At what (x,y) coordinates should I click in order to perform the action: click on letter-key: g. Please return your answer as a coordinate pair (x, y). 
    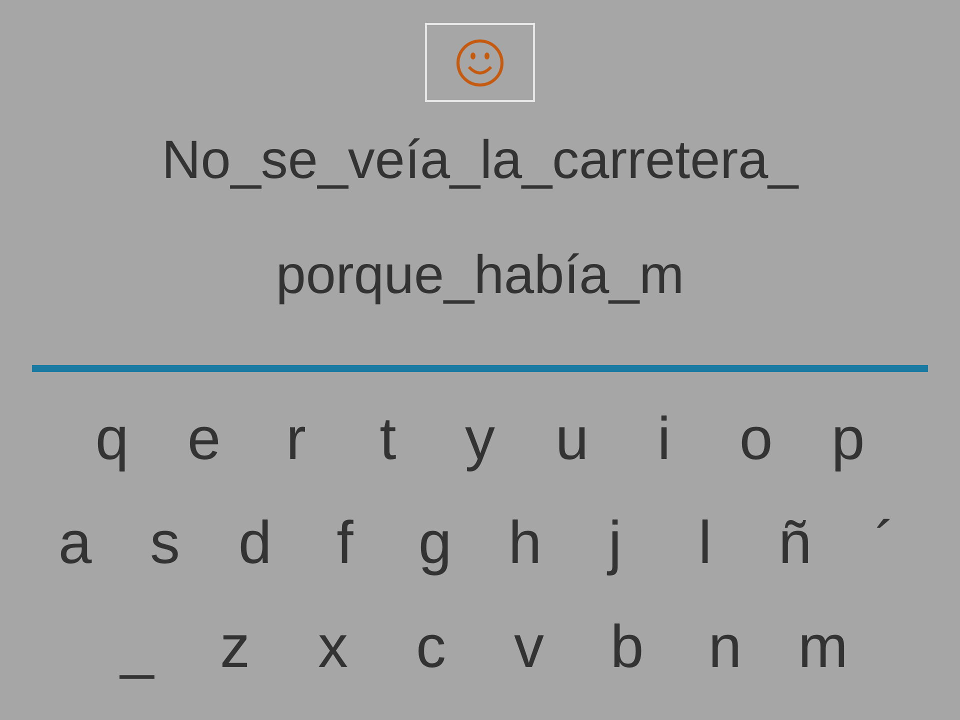
    Looking at the image, I should click on (435, 543).